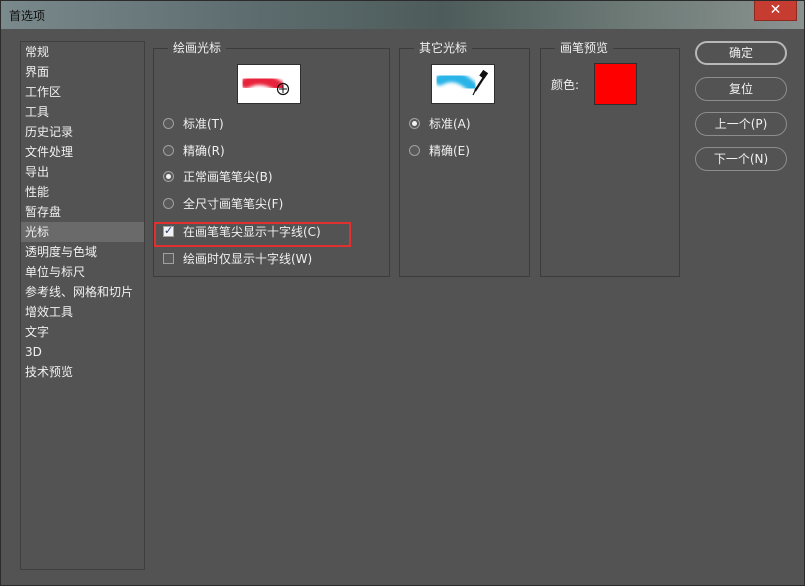 Image resolution: width=805 pixels, height=586 pixels. What do you see at coordinates (741, 89) in the screenshot?
I see `reset-button: 复位` at bounding box center [741, 89].